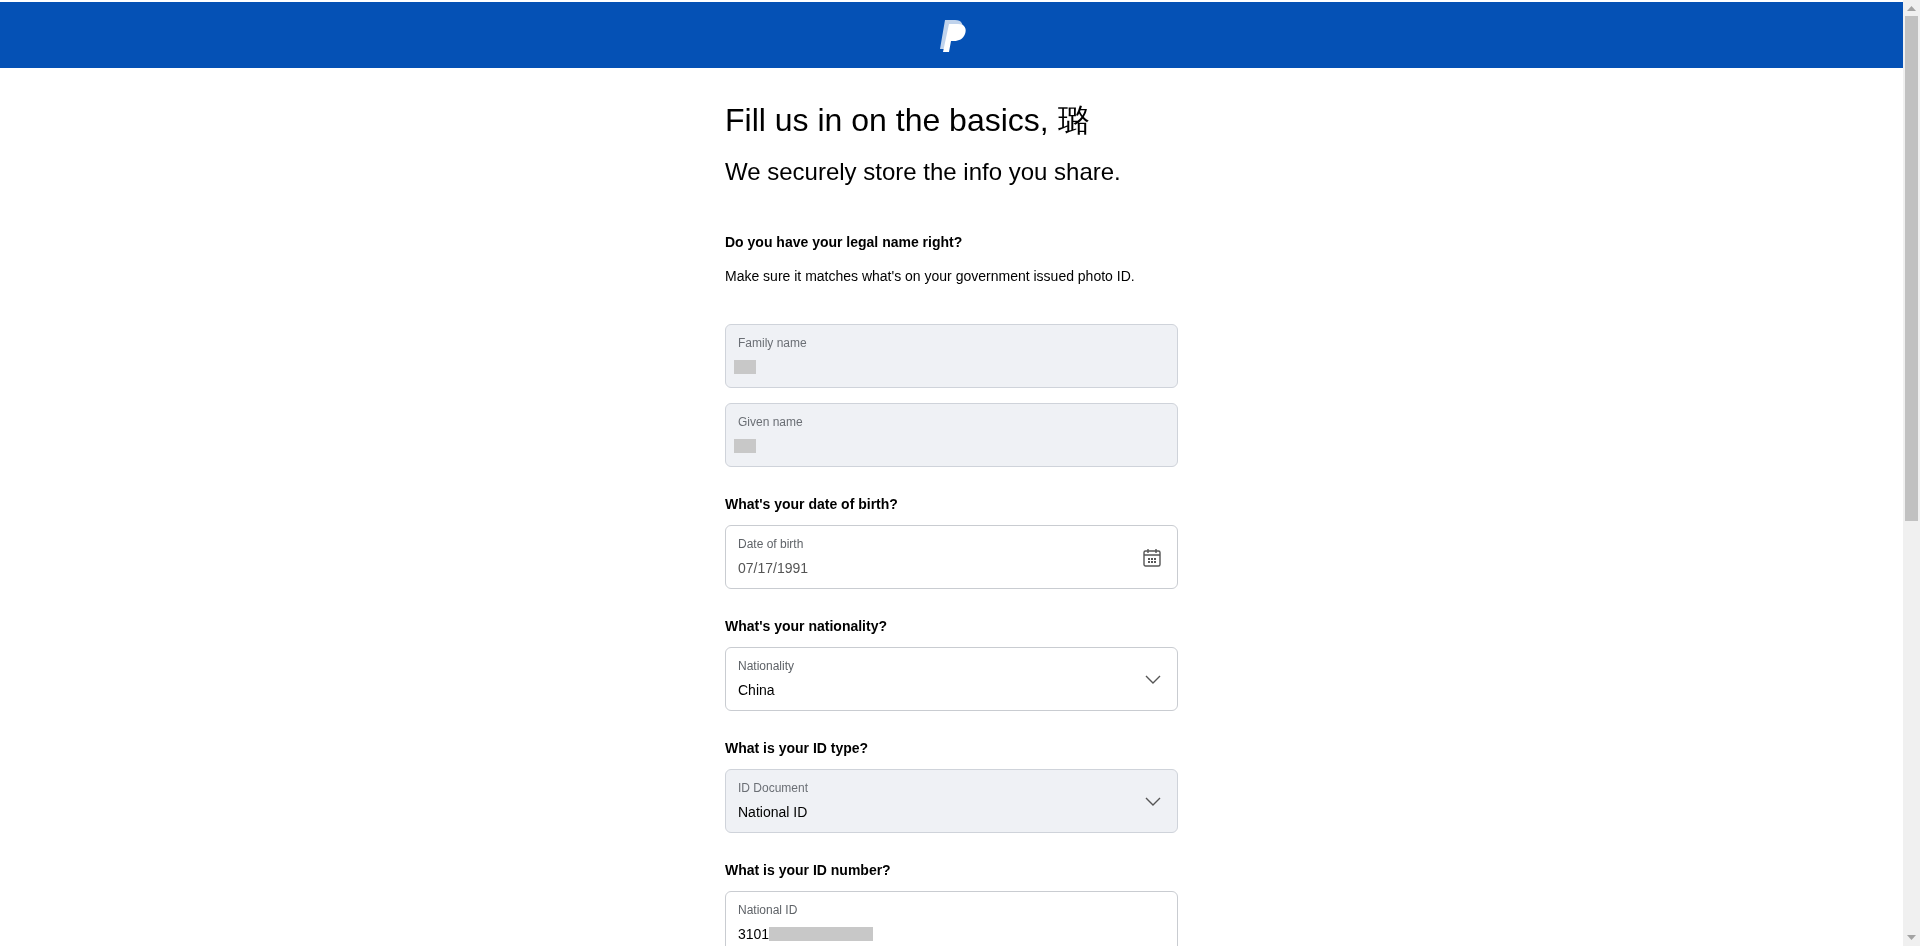  I want to click on question-heading: What is your ID number?, so click(808, 870).